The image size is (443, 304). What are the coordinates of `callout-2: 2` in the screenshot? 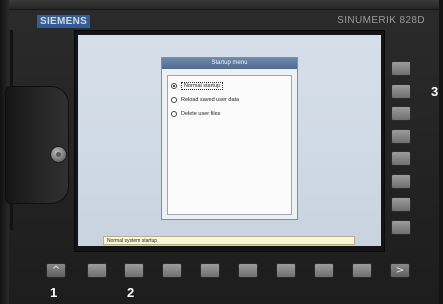 It's located at (131, 292).